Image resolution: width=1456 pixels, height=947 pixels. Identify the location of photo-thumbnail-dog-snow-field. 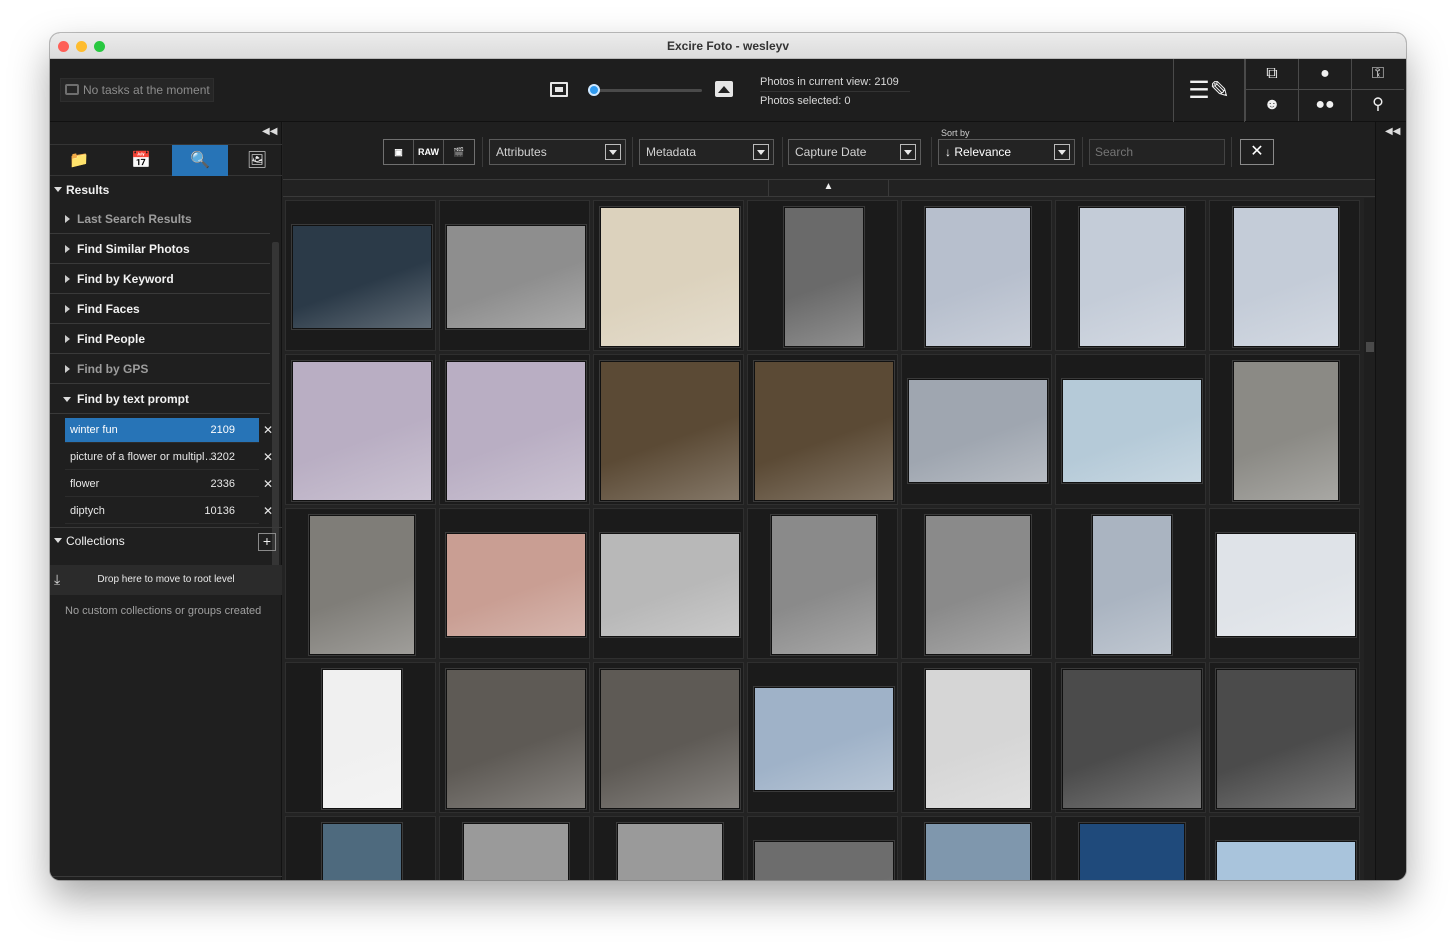
(1285, 584).